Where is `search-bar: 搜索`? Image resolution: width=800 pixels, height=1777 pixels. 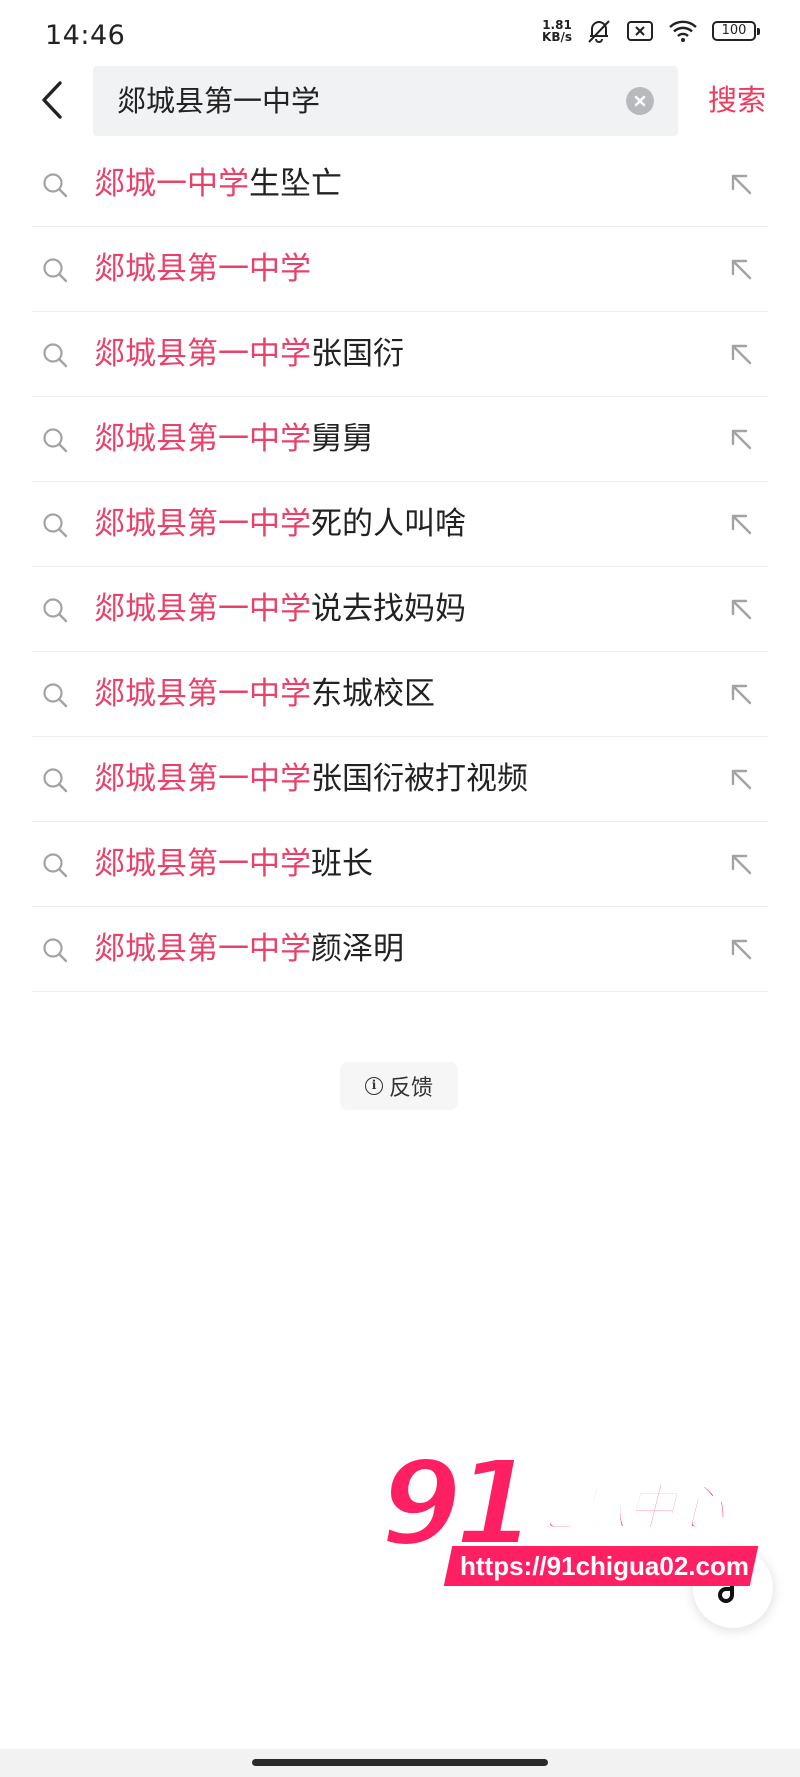 search-bar: 搜索 is located at coordinates (400, 100).